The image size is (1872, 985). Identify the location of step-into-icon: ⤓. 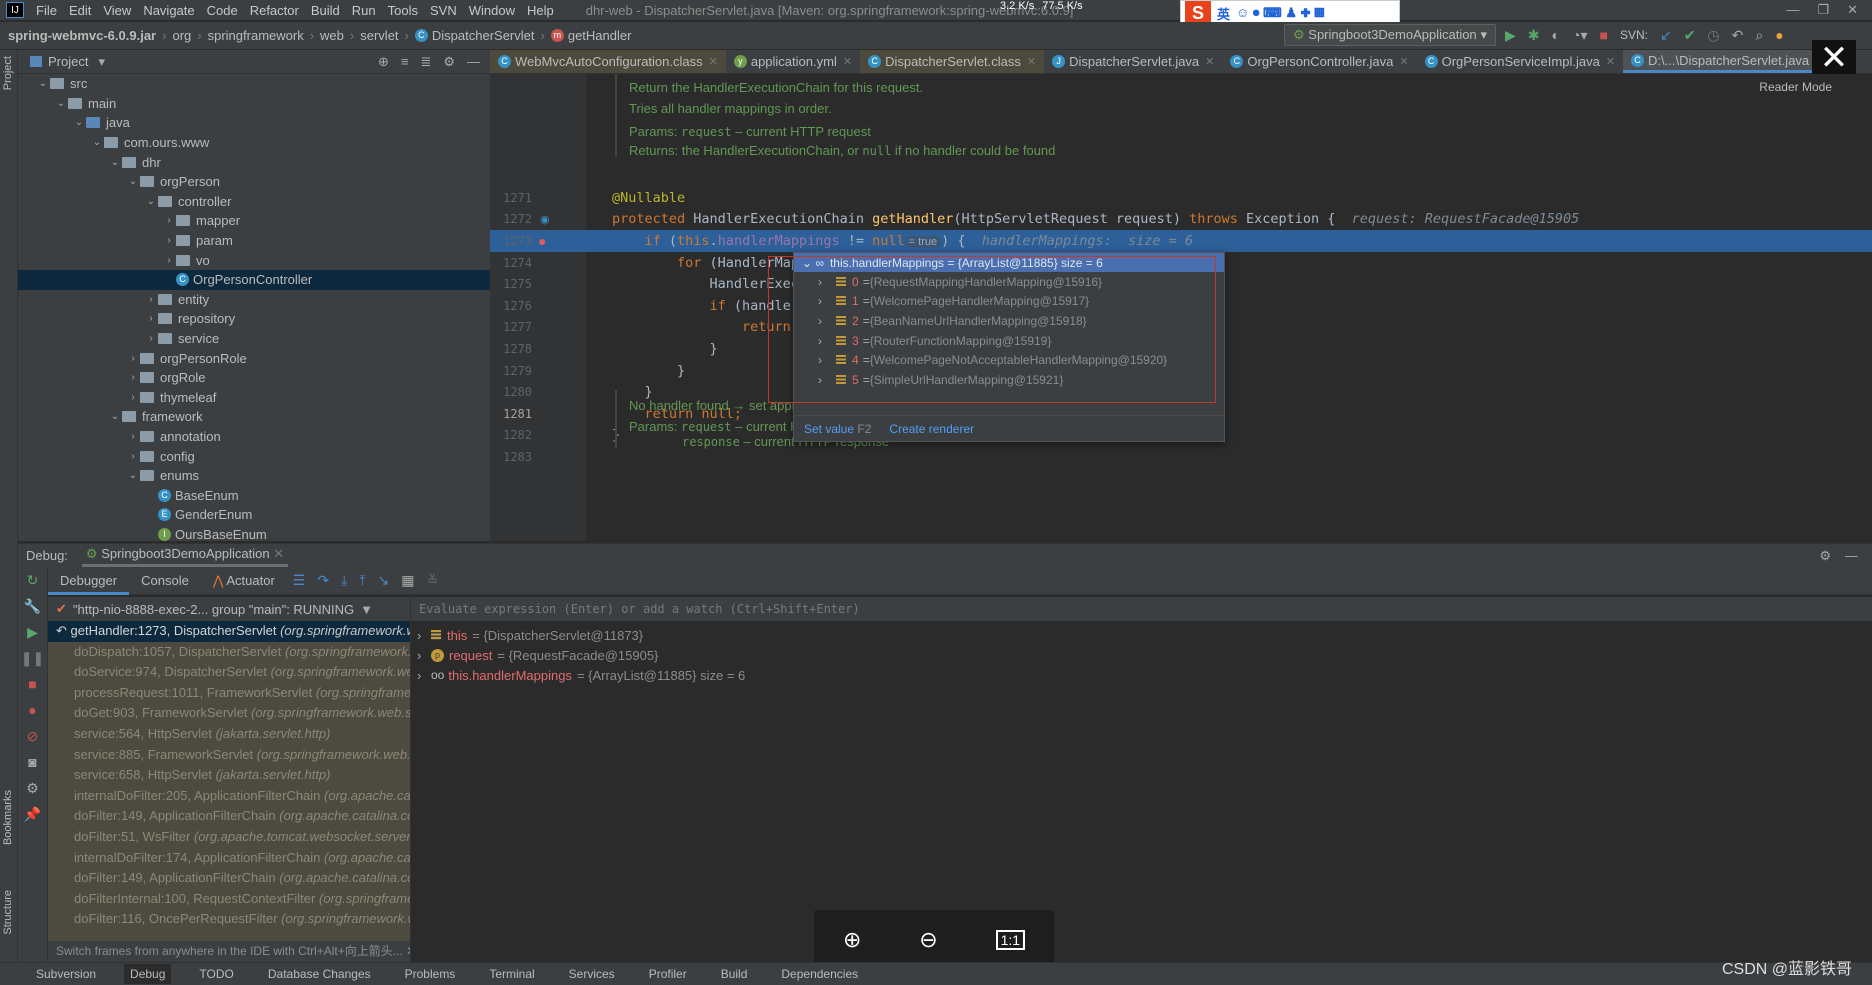
(344, 580).